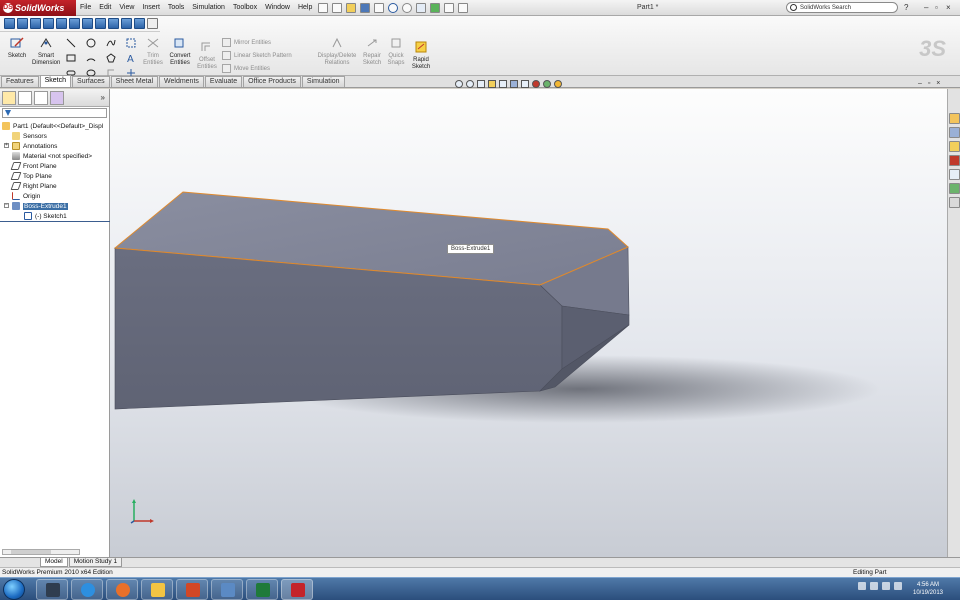 Image resolution: width=960 pixels, height=600 pixels. I want to click on tree-item-right-plane: Right Plane, so click(33, 186).